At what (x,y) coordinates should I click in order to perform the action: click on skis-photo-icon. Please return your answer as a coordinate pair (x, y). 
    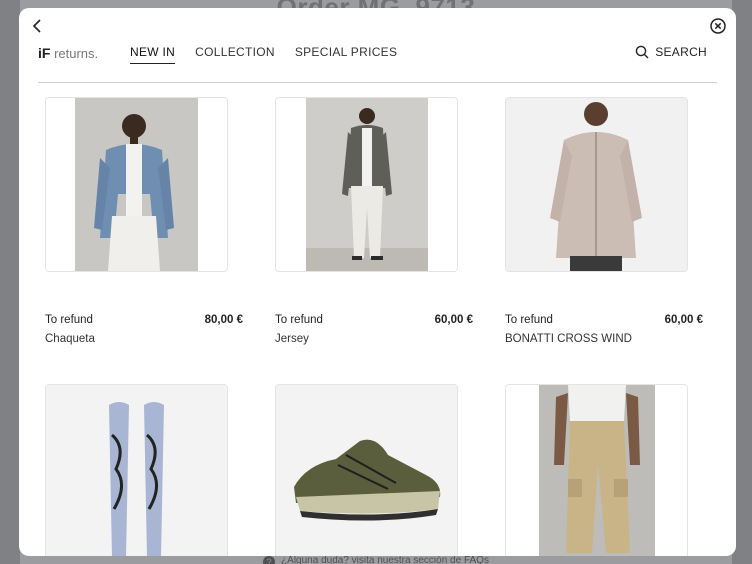
    Looking at the image, I should click on (136, 470).